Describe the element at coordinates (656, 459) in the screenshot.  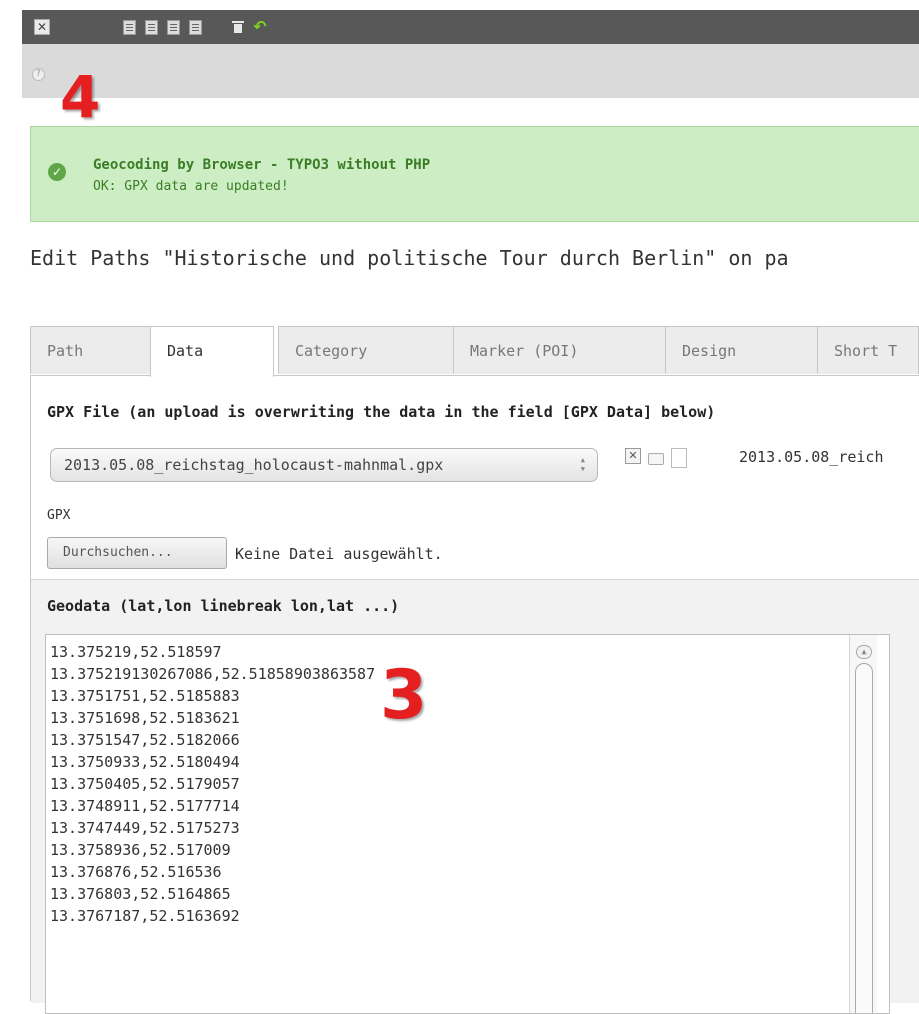
I see `folder-icon` at that location.